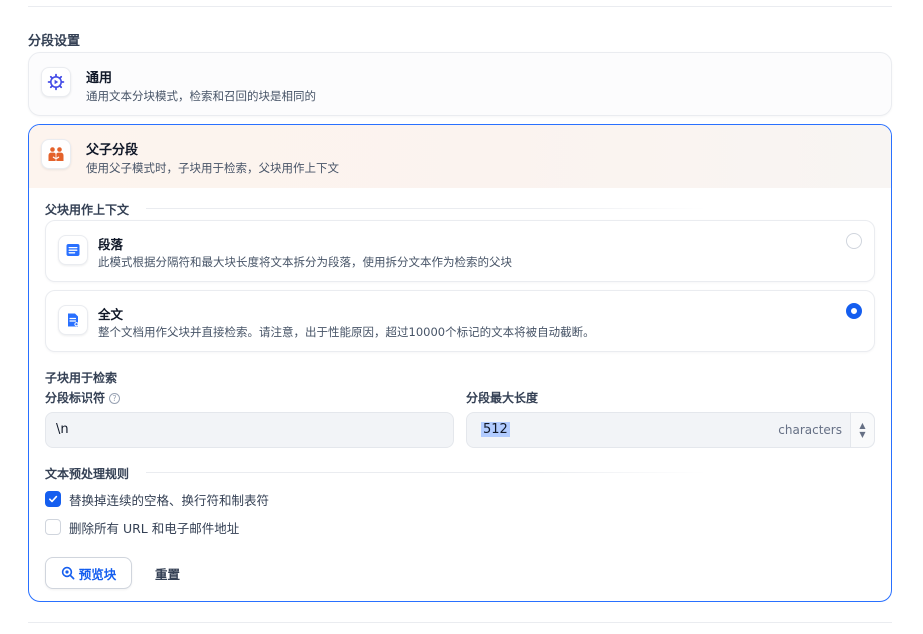  What do you see at coordinates (212, 168) in the screenshot?
I see `parent-child-description: 使用父子模式时，子块用于检索，父块用作上下文` at bounding box center [212, 168].